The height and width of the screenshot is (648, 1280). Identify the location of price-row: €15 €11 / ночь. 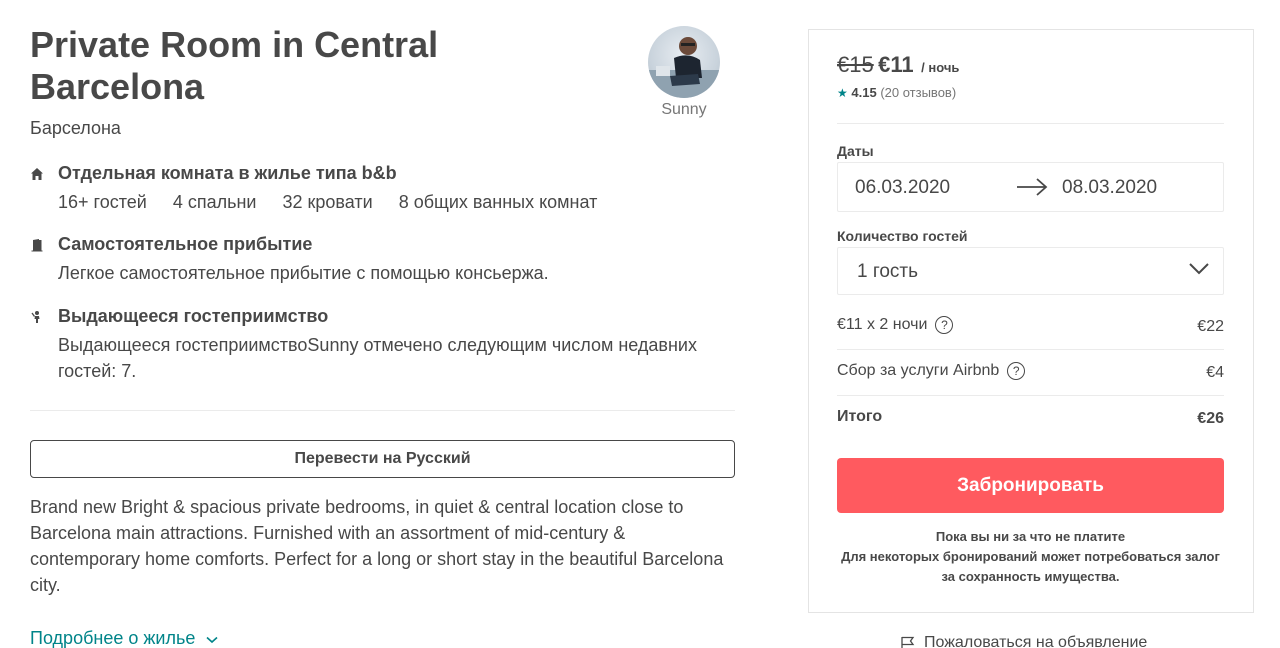
(898, 65).